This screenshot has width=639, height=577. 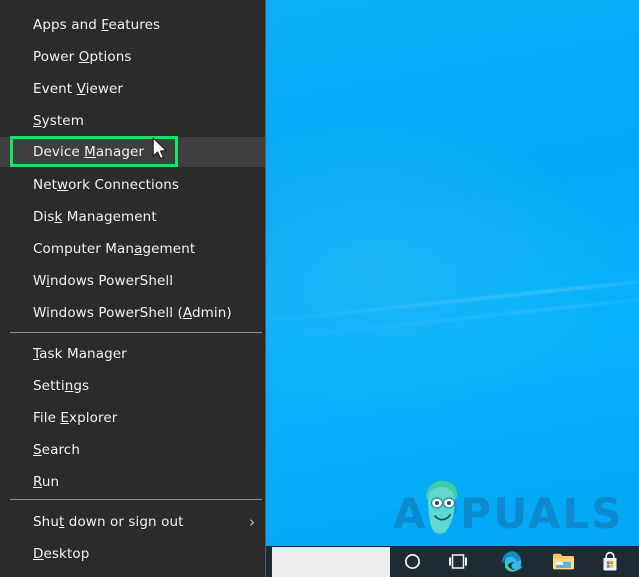 What do you see at coordinates (132, 418) in the screenshot?
I see `menu-item-file-explorer: File Explorer` at bounding box center [132, 418].